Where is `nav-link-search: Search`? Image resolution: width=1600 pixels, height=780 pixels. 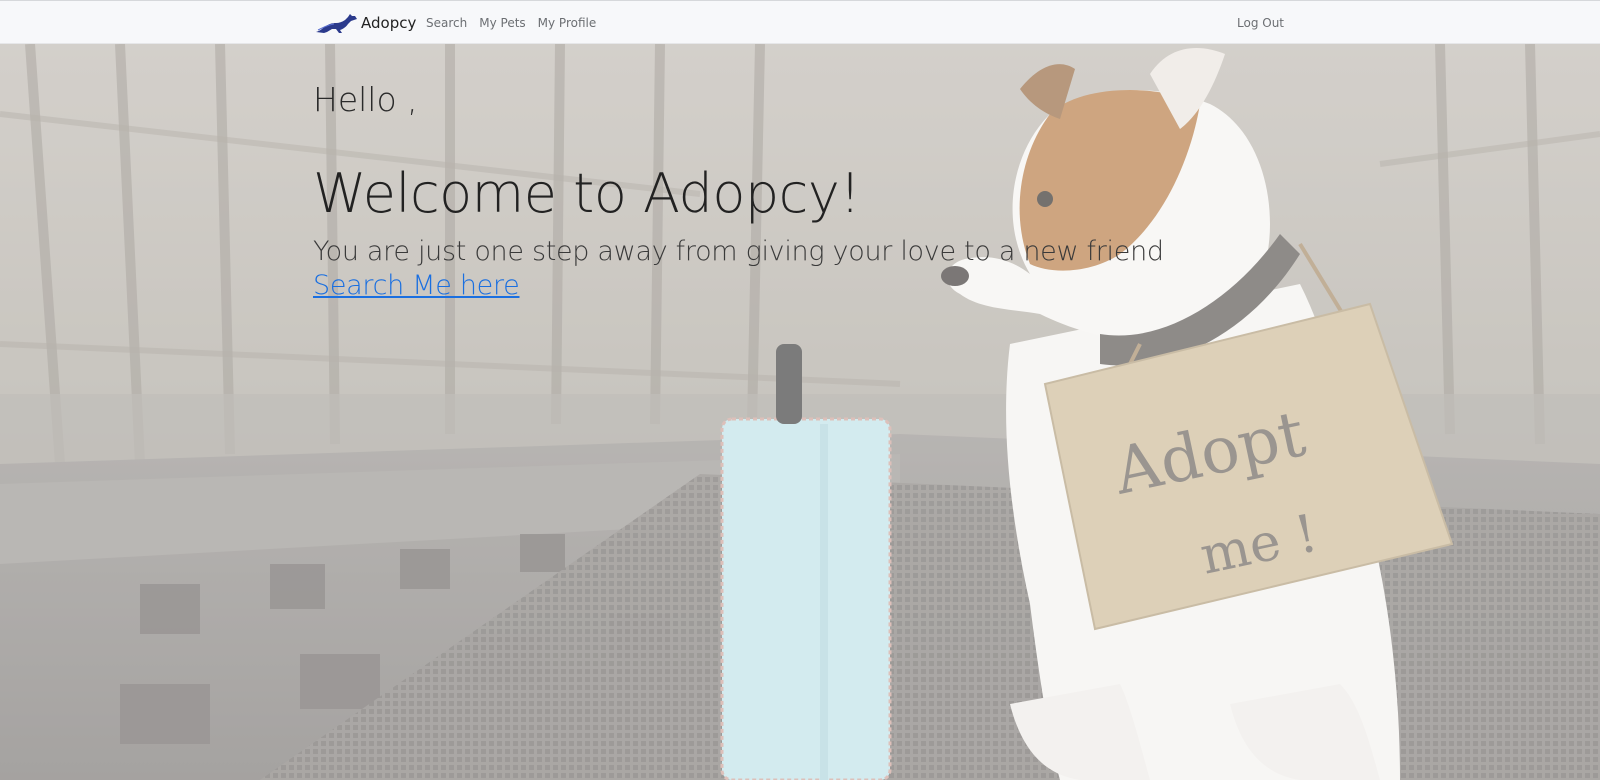 nav-link-search: Search is located at coordinates (446, 23).